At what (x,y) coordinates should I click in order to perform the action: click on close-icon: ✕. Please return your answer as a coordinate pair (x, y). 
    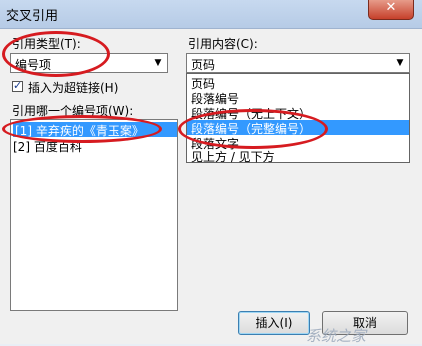
    Looking at the image, I should click on (391, 7).